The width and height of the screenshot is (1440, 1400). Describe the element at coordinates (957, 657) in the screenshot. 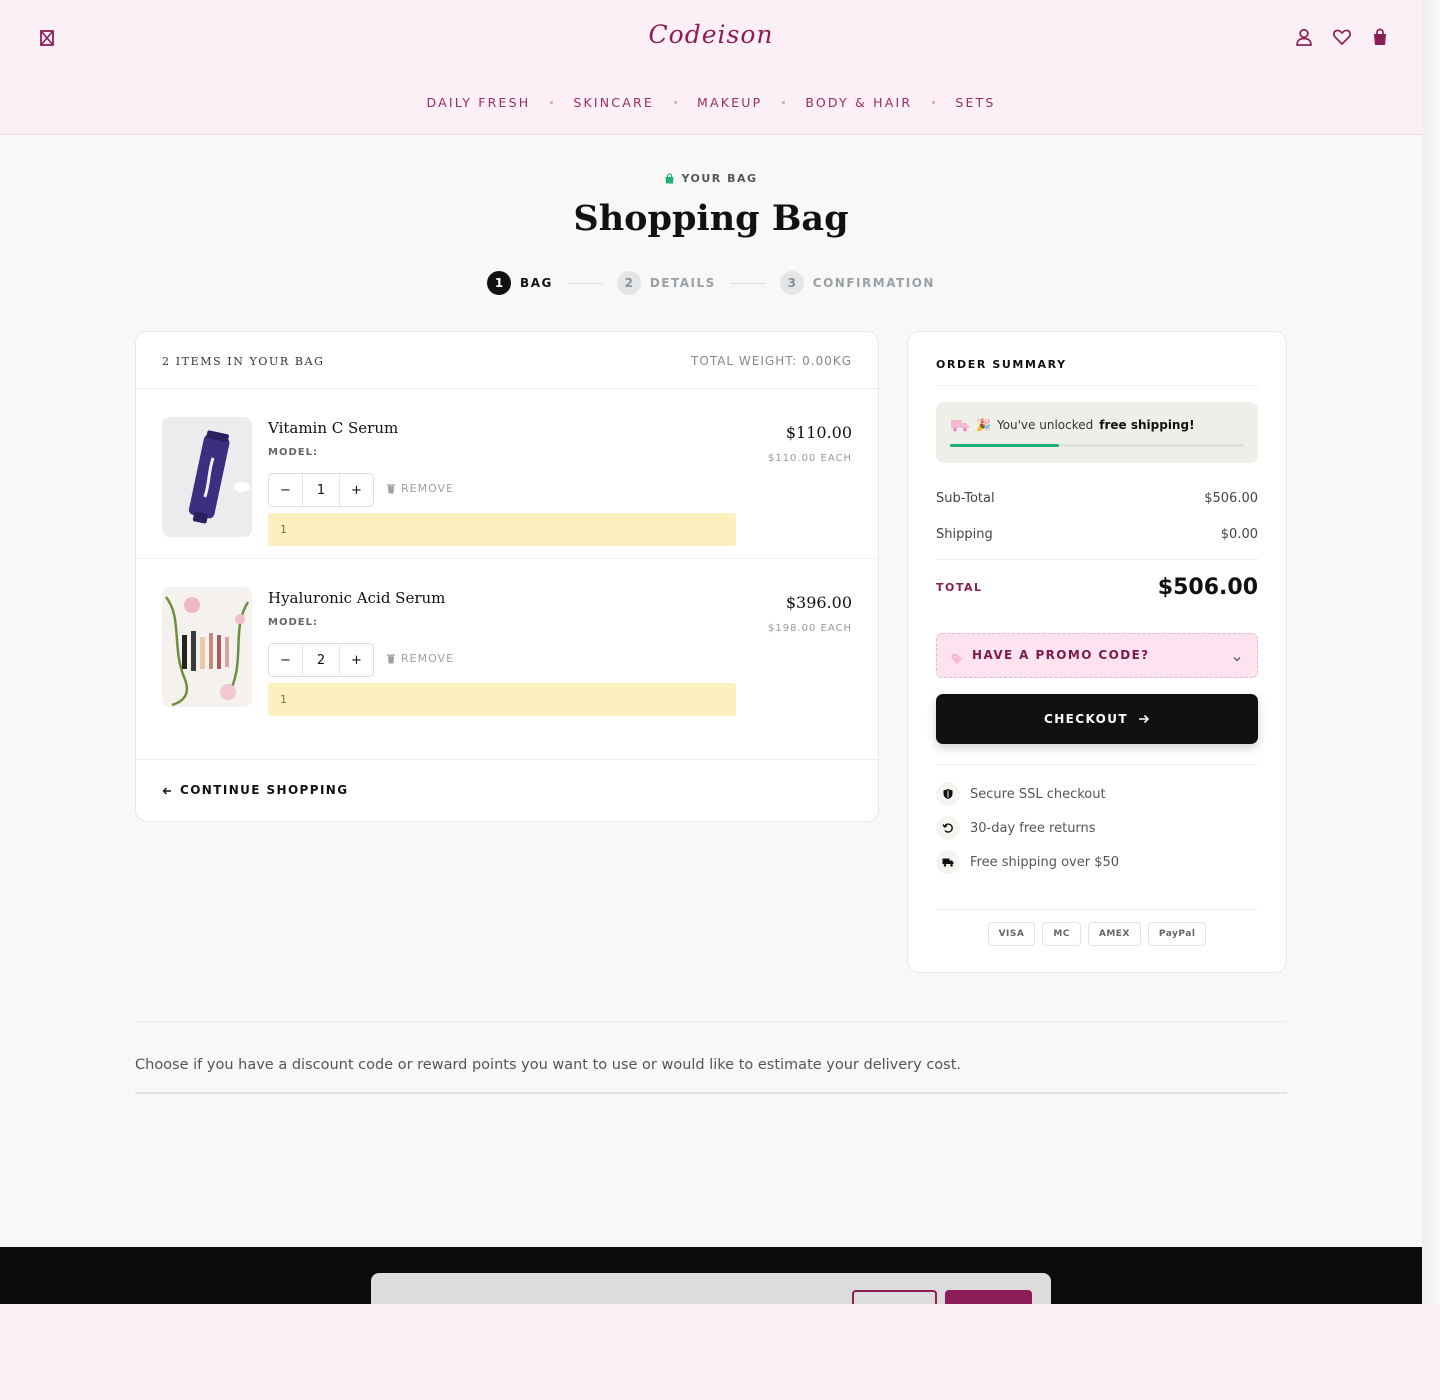

I see `tag-icon` at that location.